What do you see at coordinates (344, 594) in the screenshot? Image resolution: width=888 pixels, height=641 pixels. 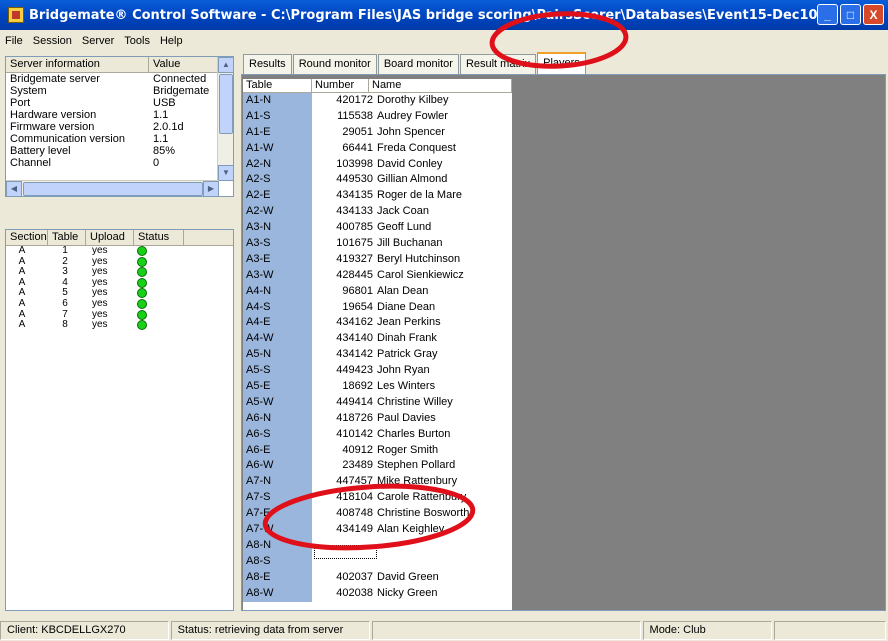 I see `player-number-cell: 402038` at bounding box center [344, 594].